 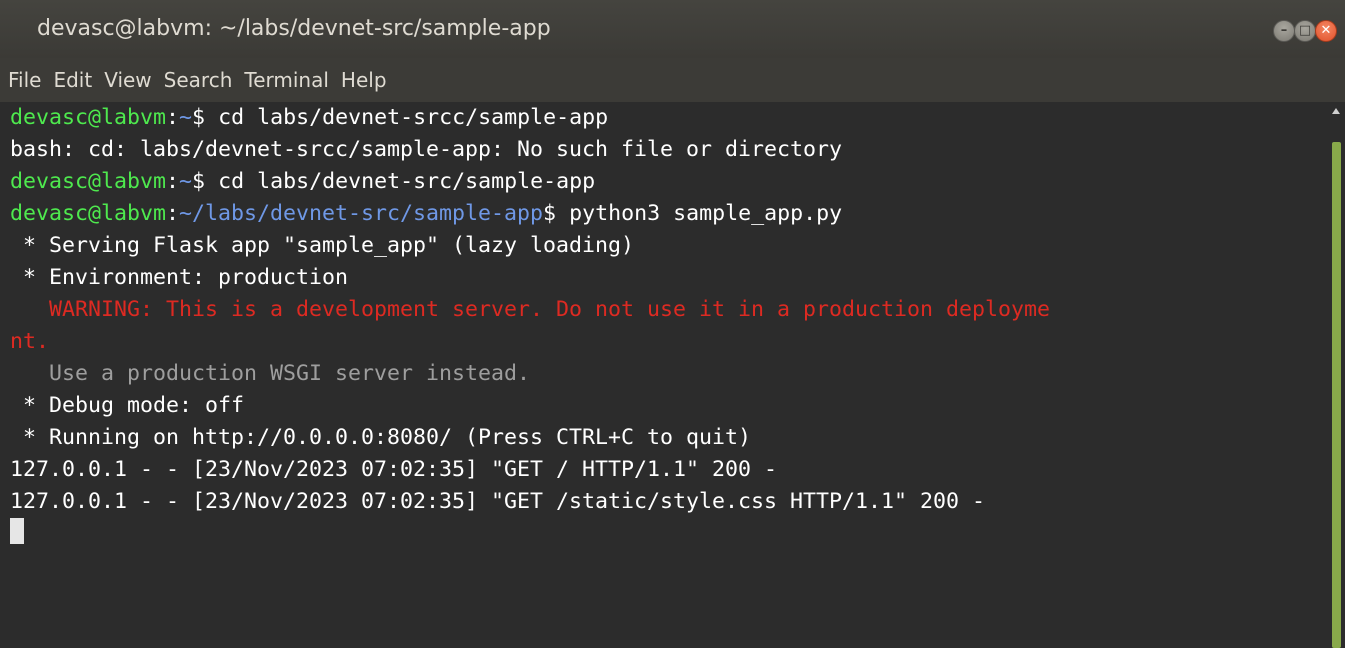 What do you see at coordinates (1284, 31) in the screenshot?
I see `minimize-button: –` at bounding box center [1284, 31].